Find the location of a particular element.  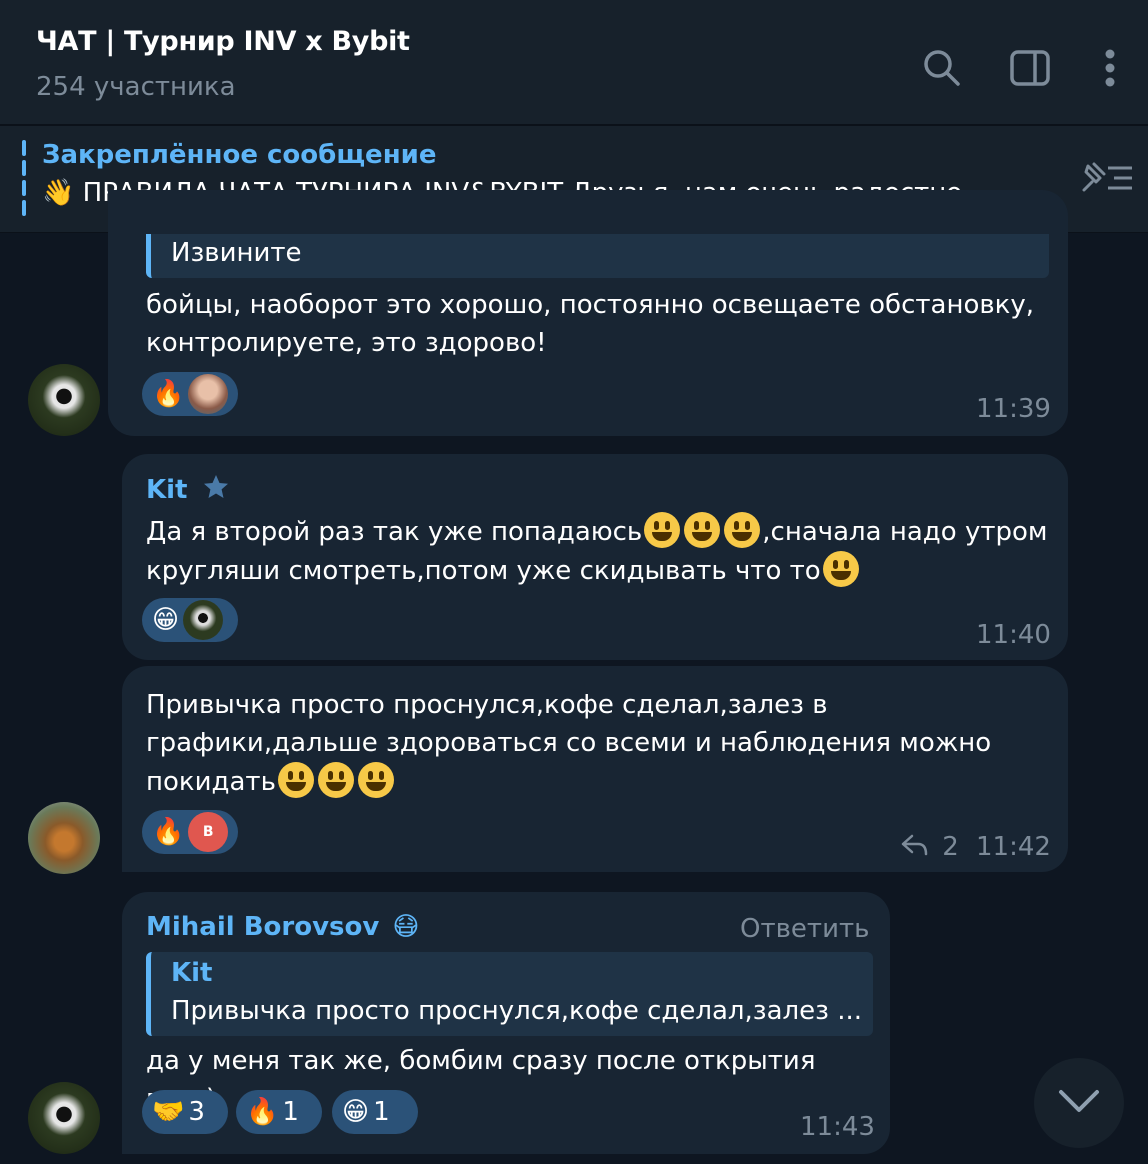

chat-header: ЧАТ | Турнир INV x Bybit 254 участника is located at coordinates (574, 63).